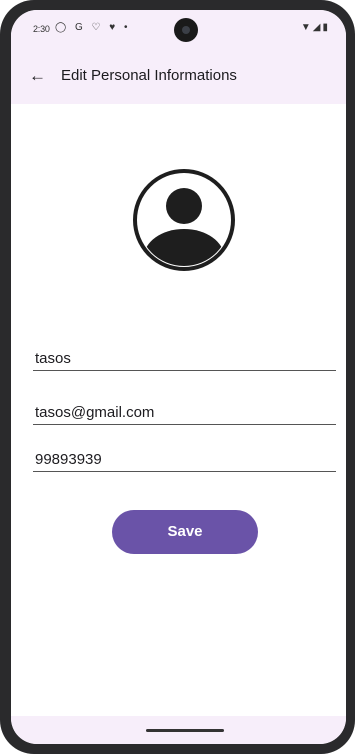 This screenshot has height=754, width=355. Describe the element at coordinates (184, 220) in the screenshot. I see `account-circle-icon` at that location.